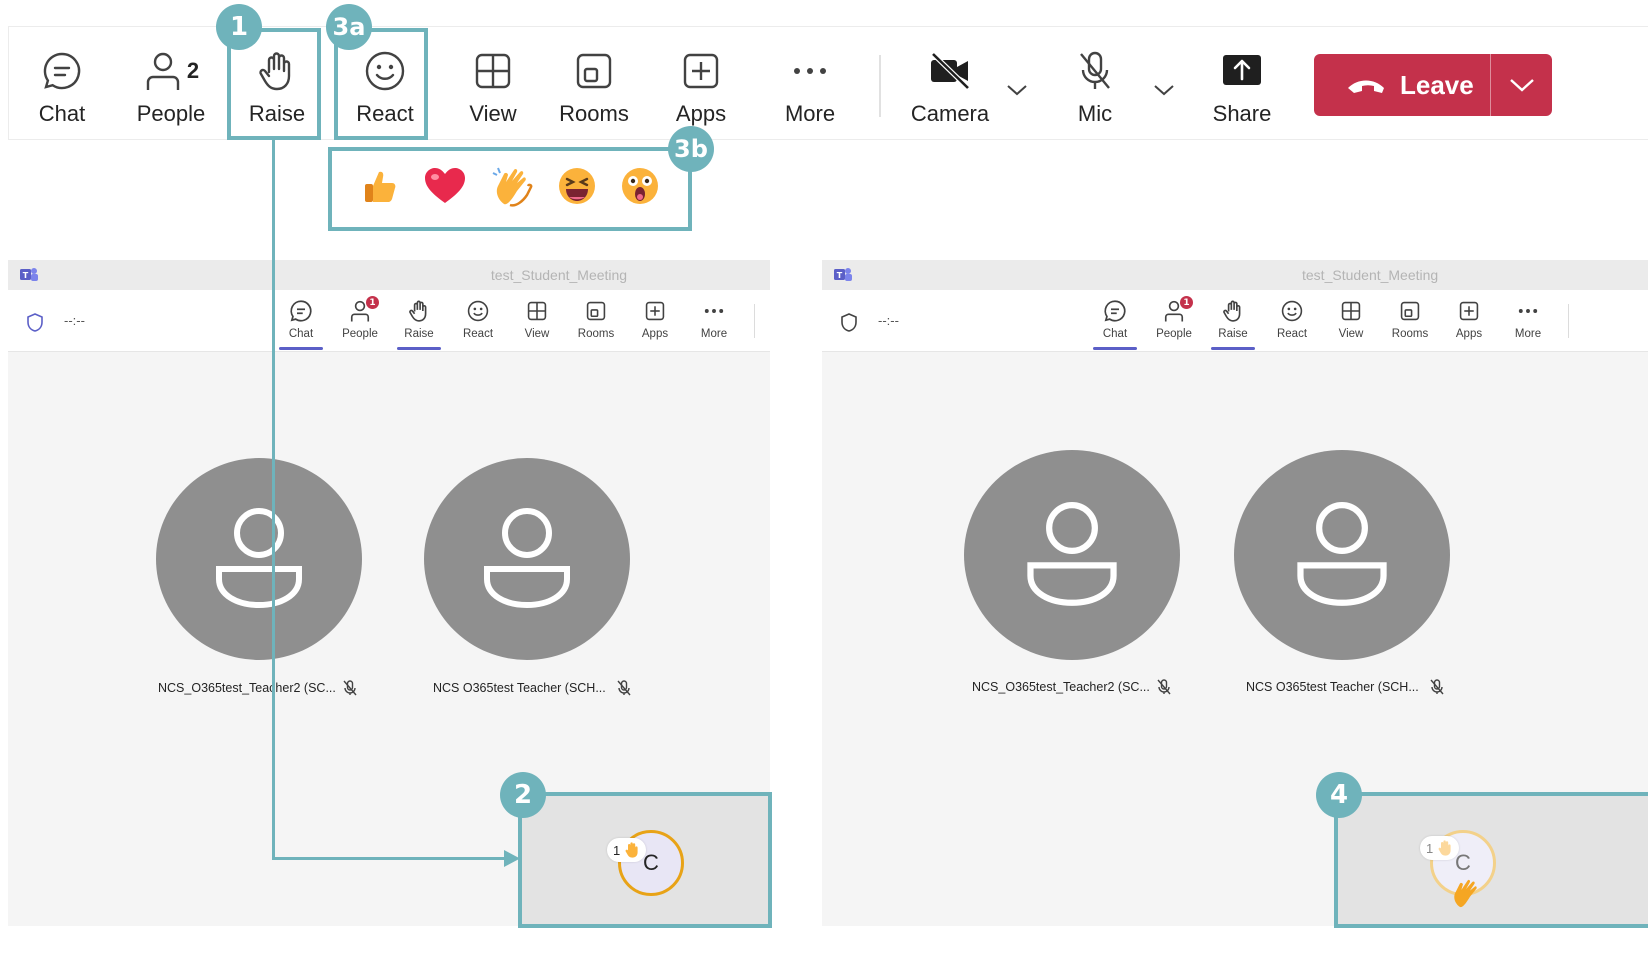  Describe the element at coordinates (950, 113) in the screenshot. I see `camera-label: Camera` at that location.